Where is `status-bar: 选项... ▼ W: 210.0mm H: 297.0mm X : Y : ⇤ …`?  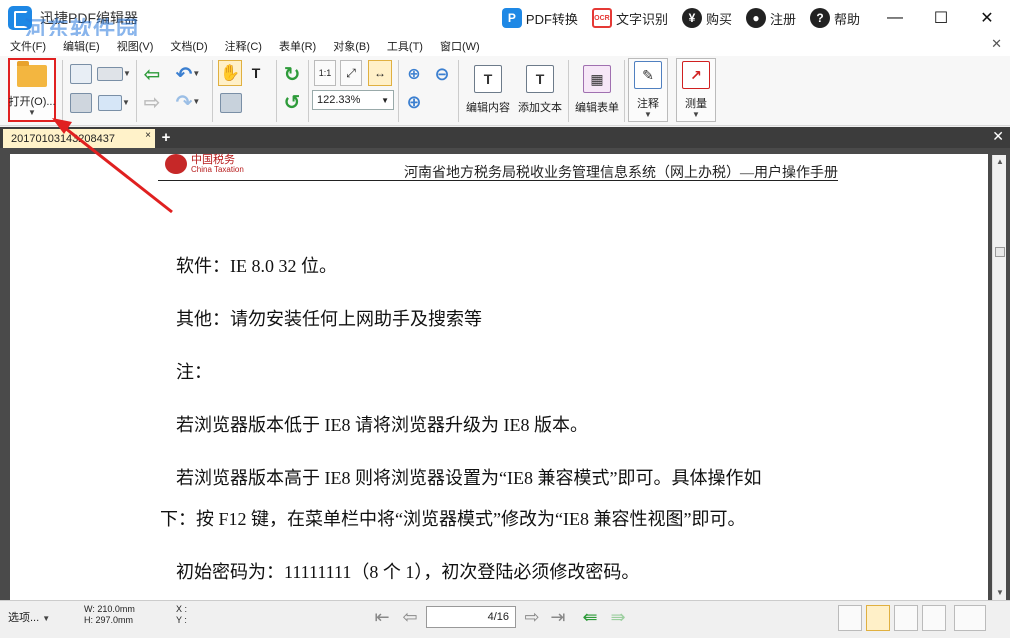
status-bar: 选项... ▼ W: 210.0mm H: 297.0mm X : Y : ⇤ … is located at coordinates (505, 619).